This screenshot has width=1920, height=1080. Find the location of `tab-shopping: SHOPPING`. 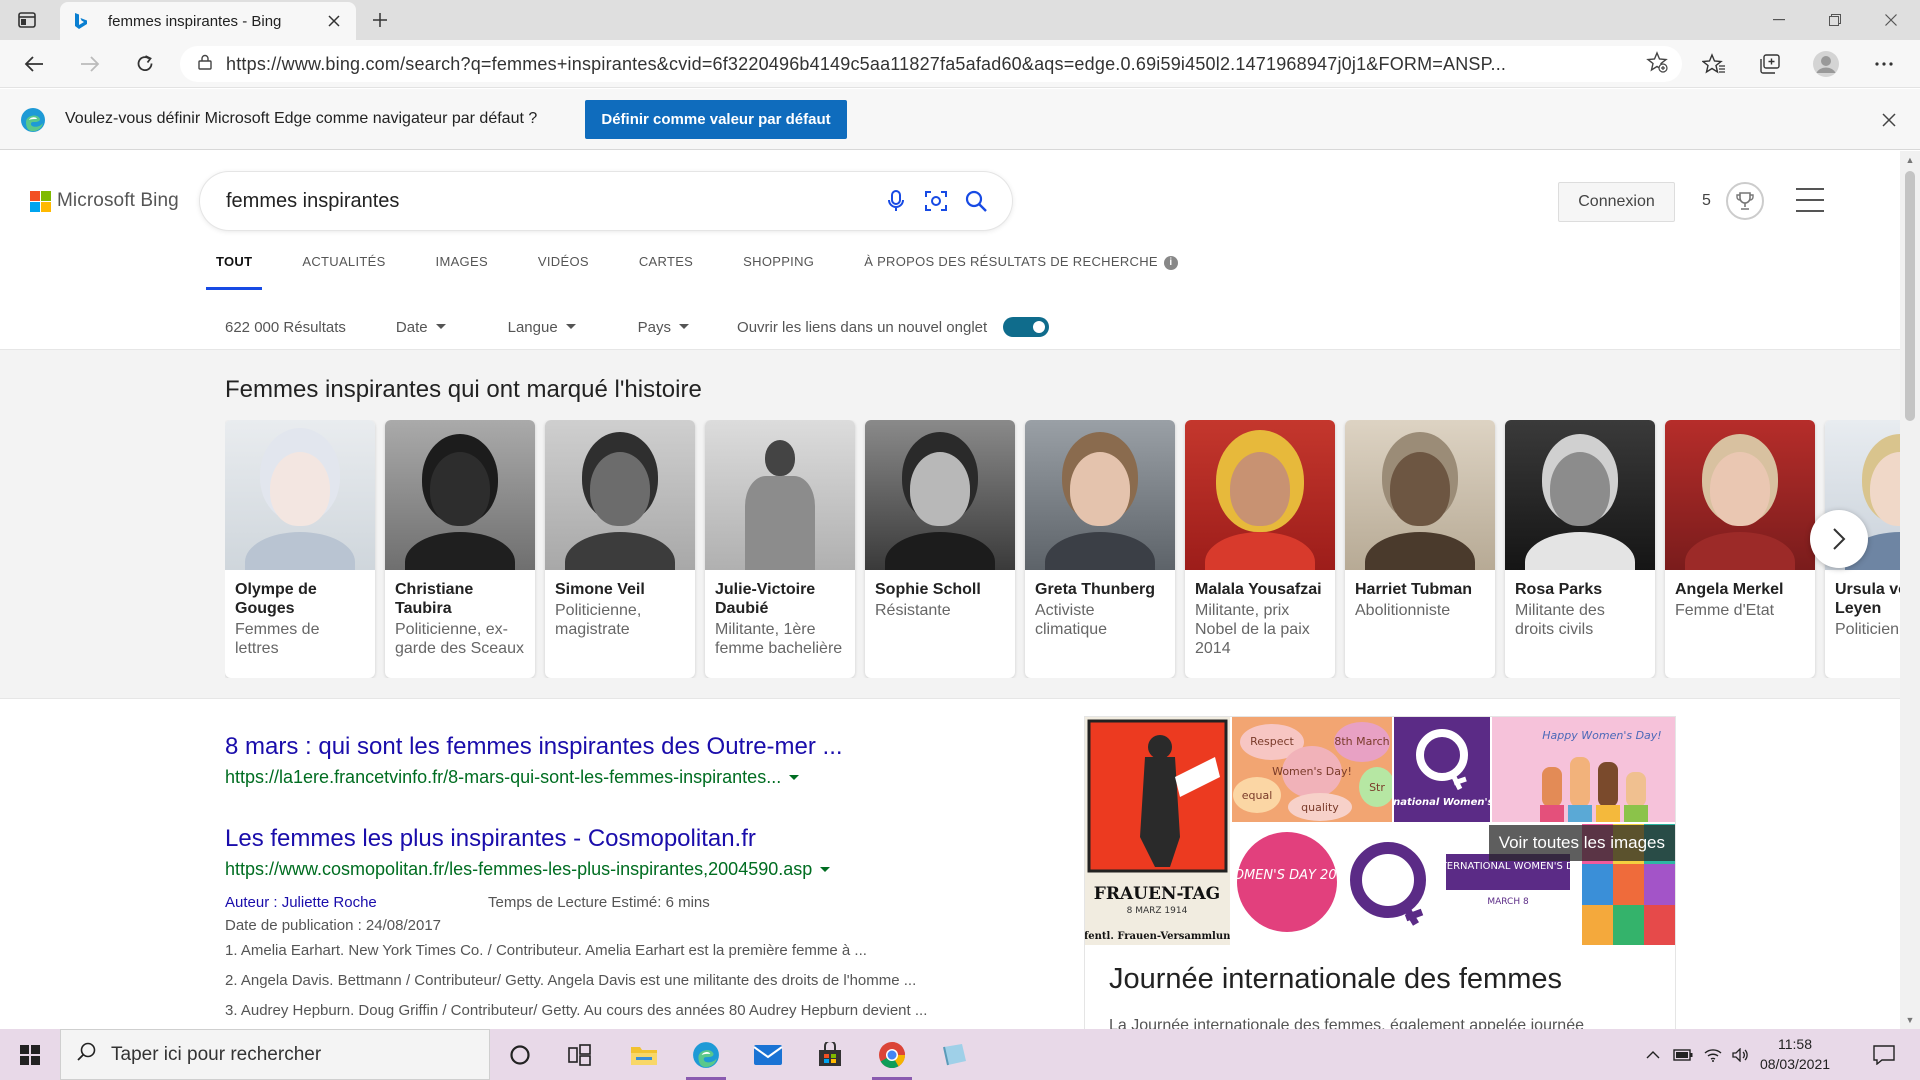

tab-shopping: SHOPPING is located at coordinates (778, 272).